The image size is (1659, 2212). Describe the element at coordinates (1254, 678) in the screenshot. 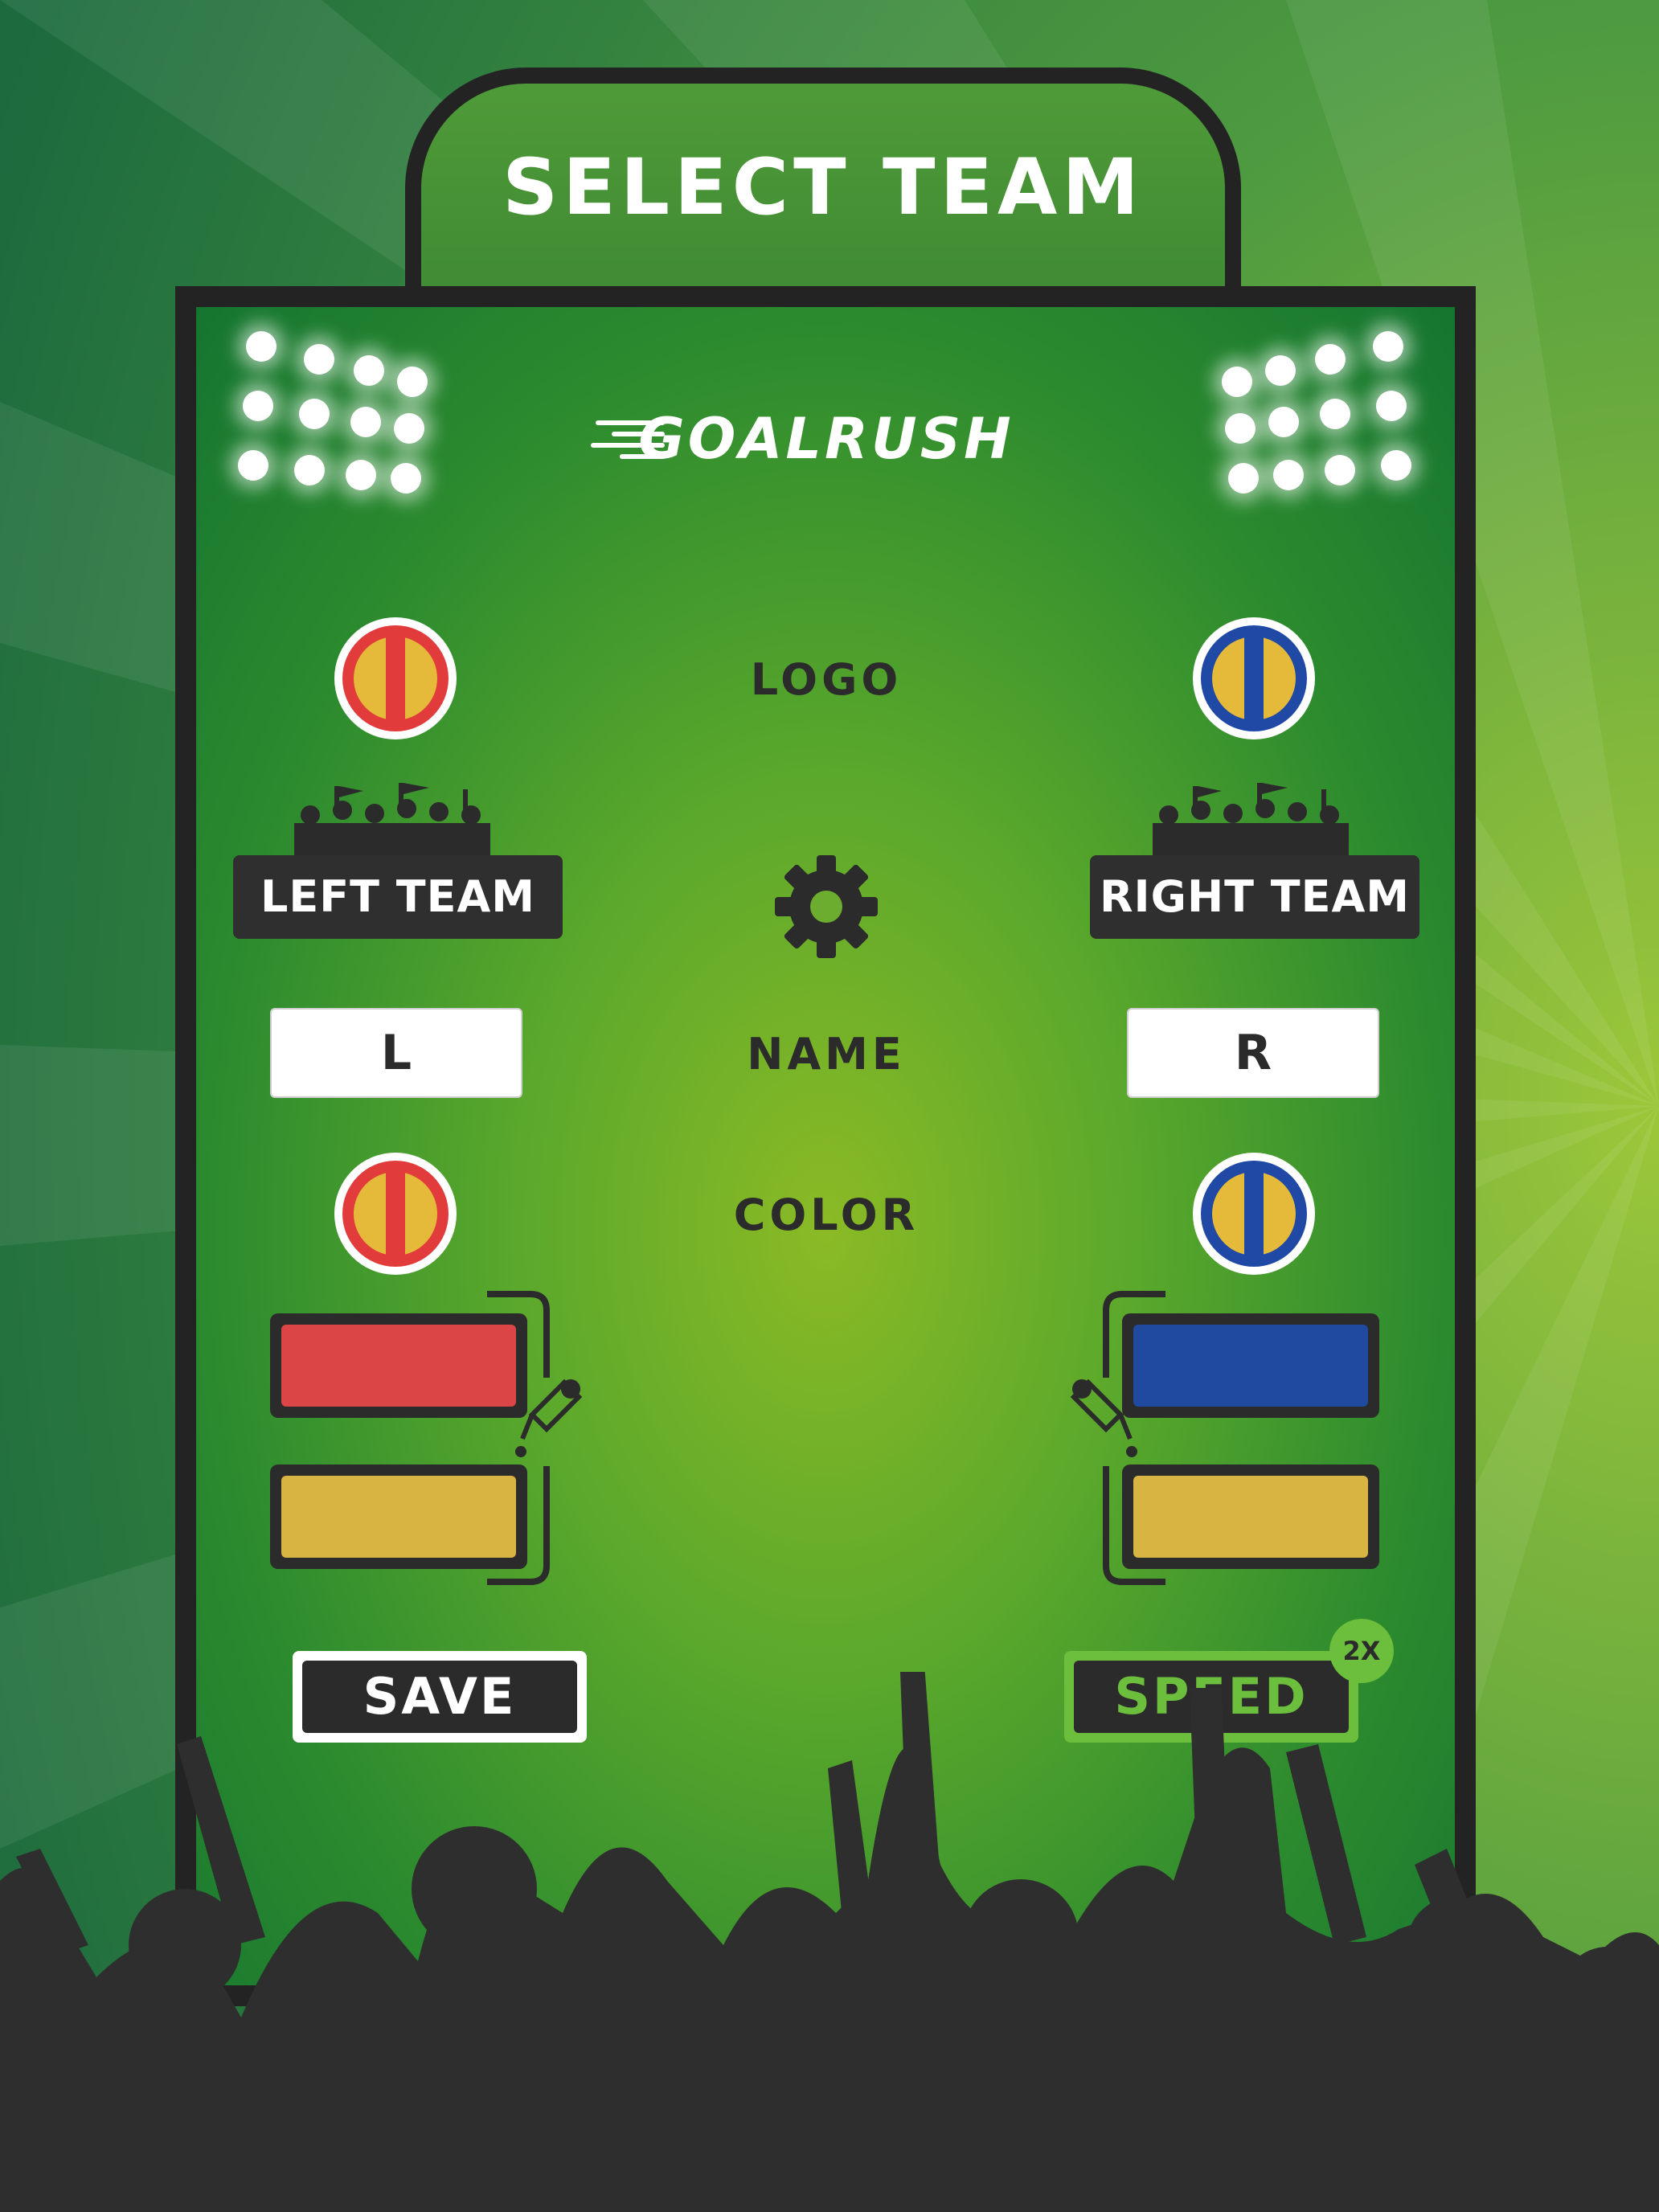

I see `right-team-logo-badge` at that location.